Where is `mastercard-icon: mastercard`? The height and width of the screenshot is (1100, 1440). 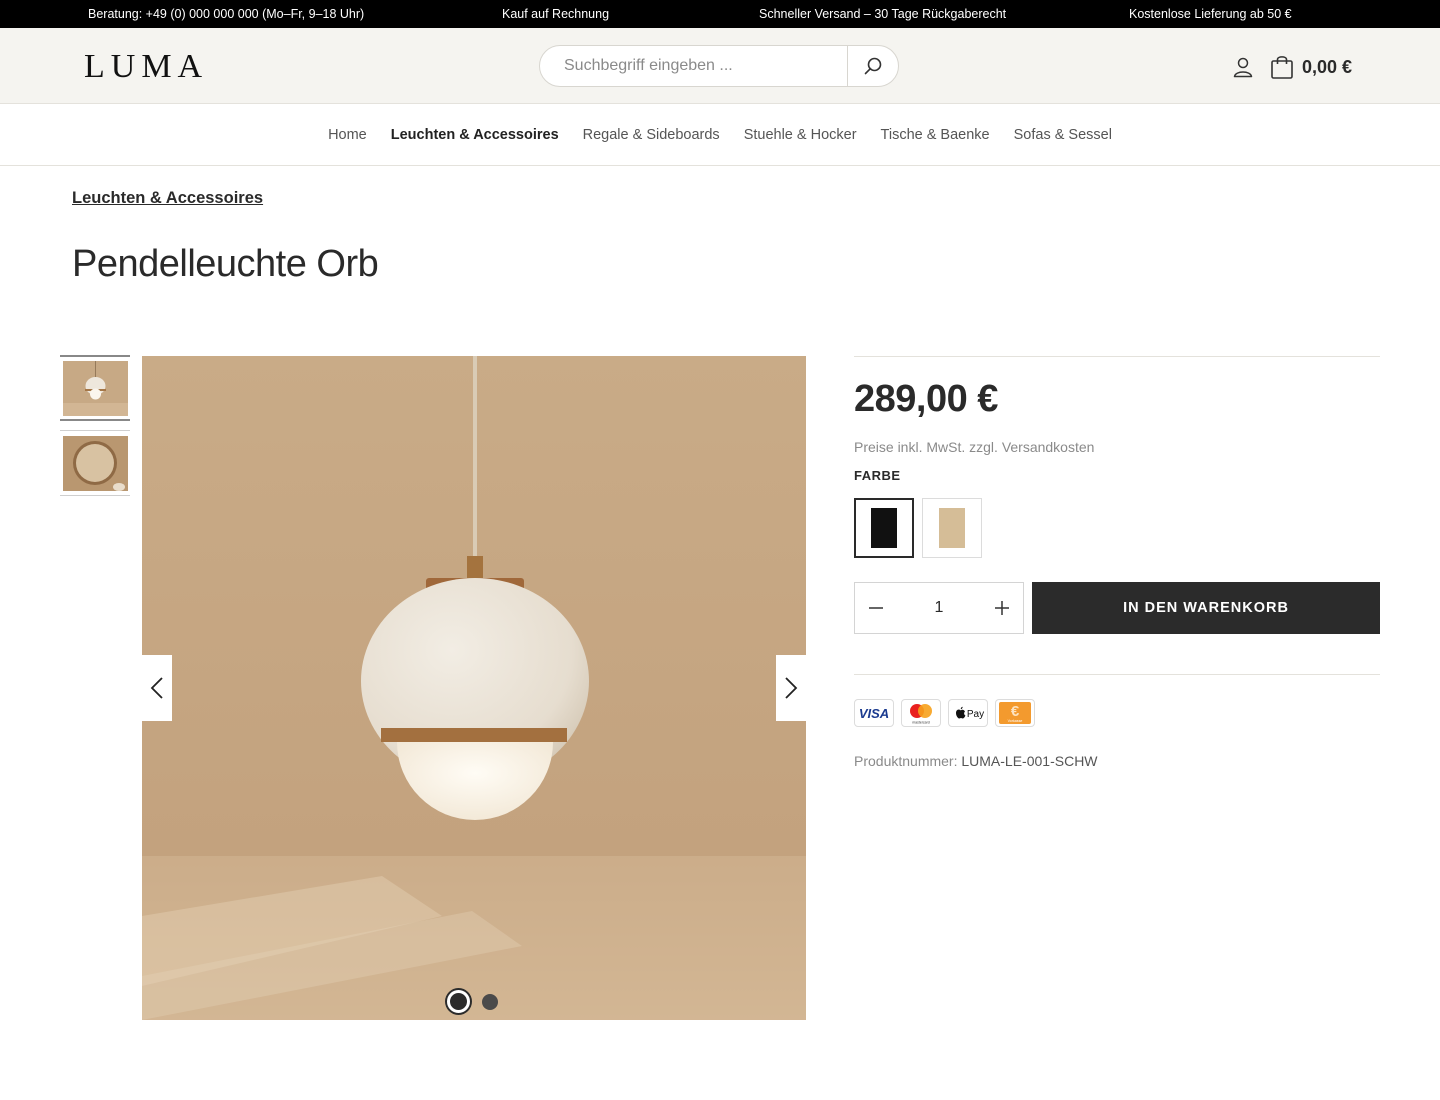
mastercard-icon: mastercard is located at coordinates (921, 713).